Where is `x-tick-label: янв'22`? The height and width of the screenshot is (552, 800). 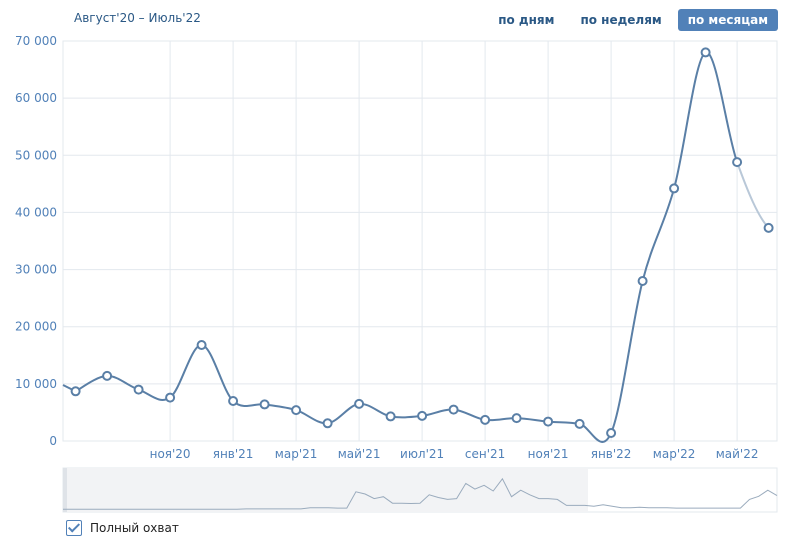
x-tick-label: янв'22 is located at coordinates (611, 454).